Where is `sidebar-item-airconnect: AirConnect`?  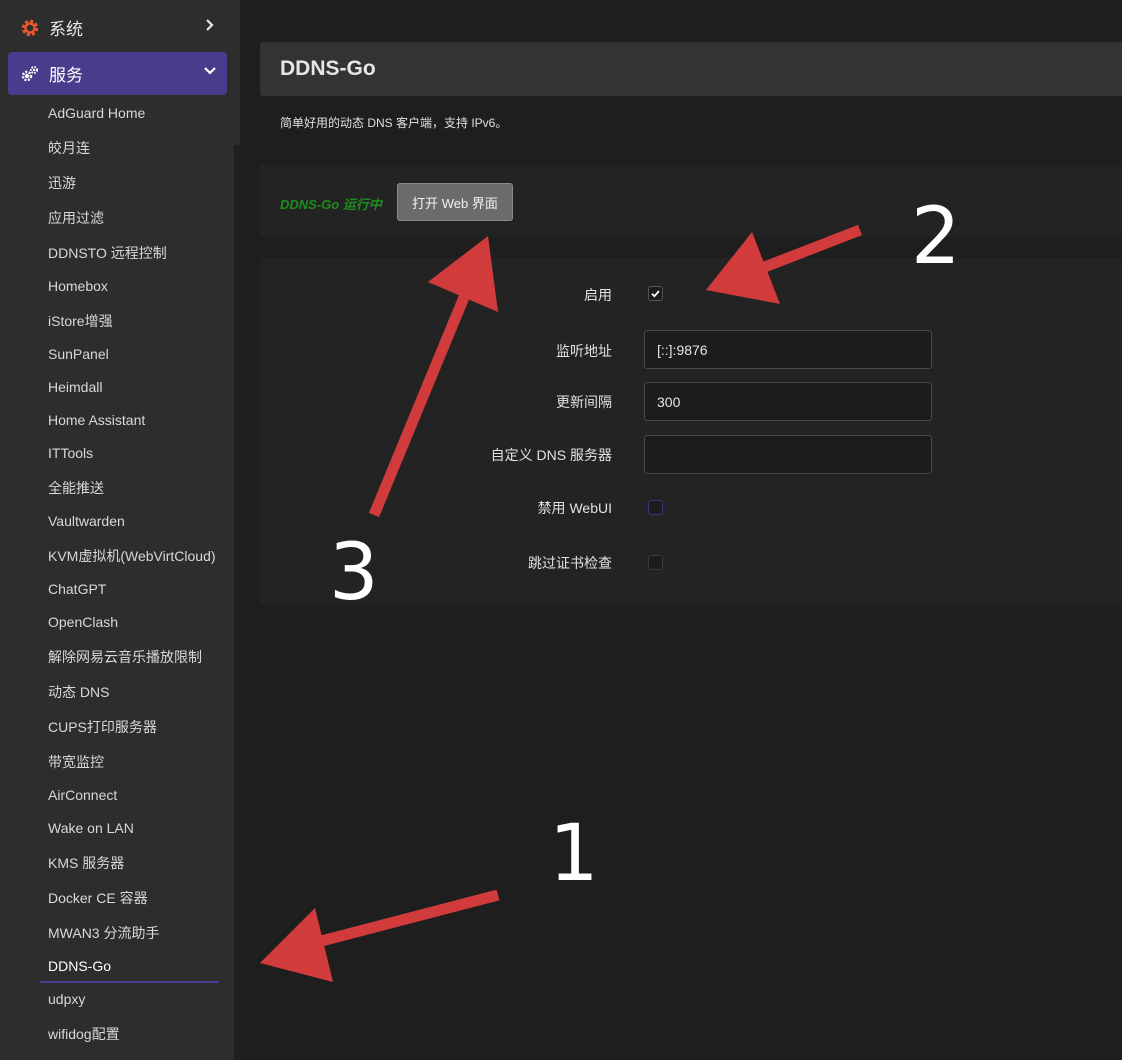 sidebar-item-airconnect: AirConnect is located at coordinates (82, 795).